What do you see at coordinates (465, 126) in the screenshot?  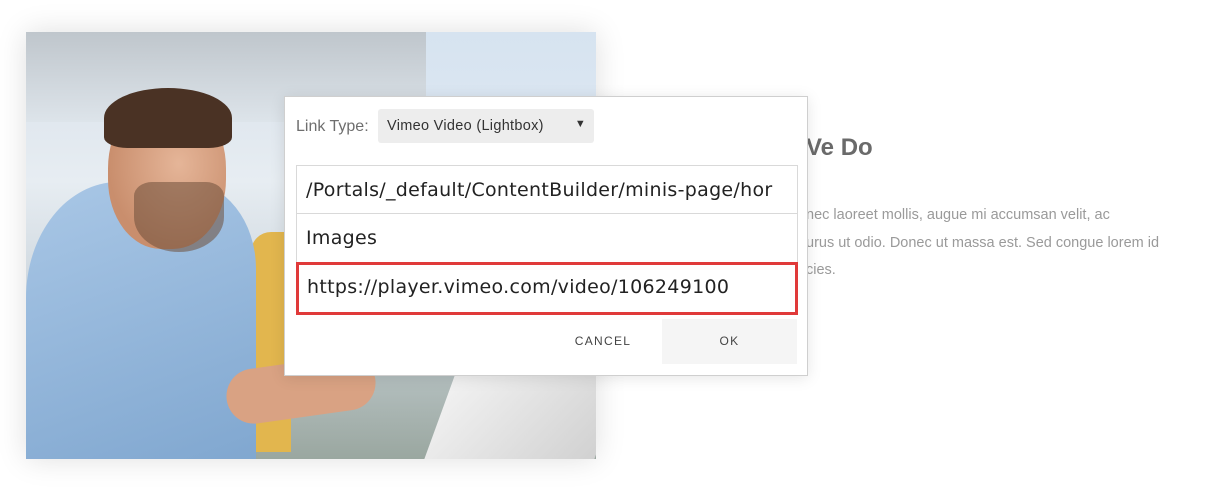 I see `link-type-selected-value: Vimeo Video (Lightbox)` at bounding box center [465, 126].